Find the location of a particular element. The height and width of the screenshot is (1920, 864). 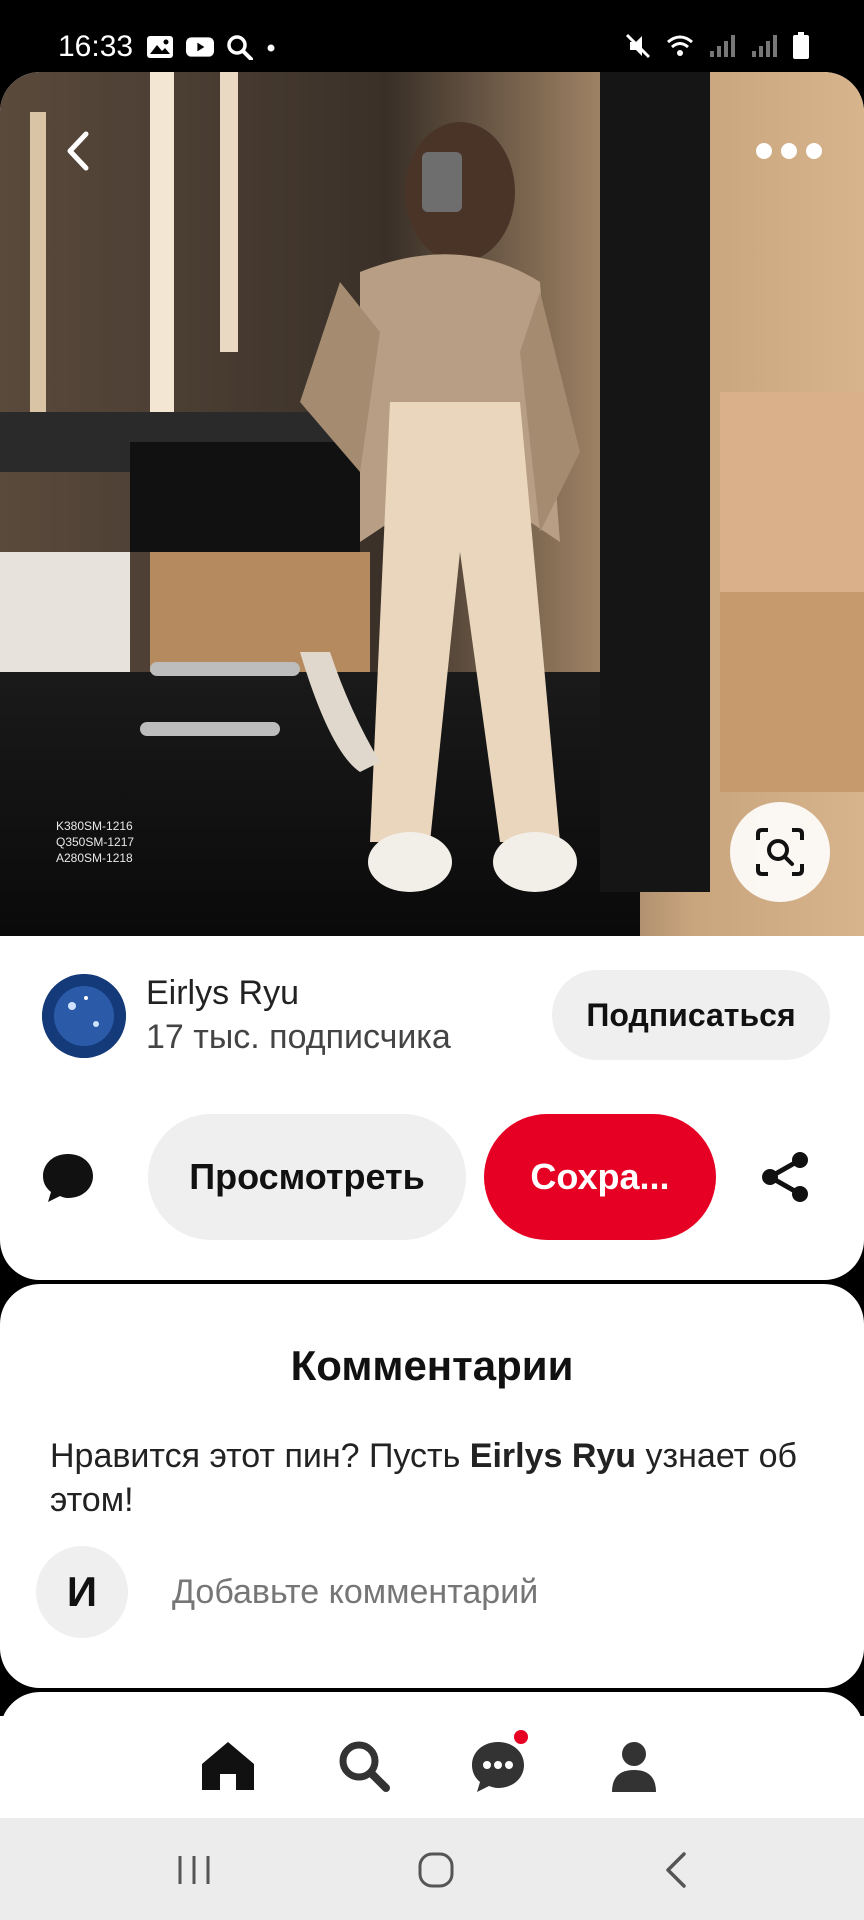

status-icons-right is located at coordinates (717, 46).